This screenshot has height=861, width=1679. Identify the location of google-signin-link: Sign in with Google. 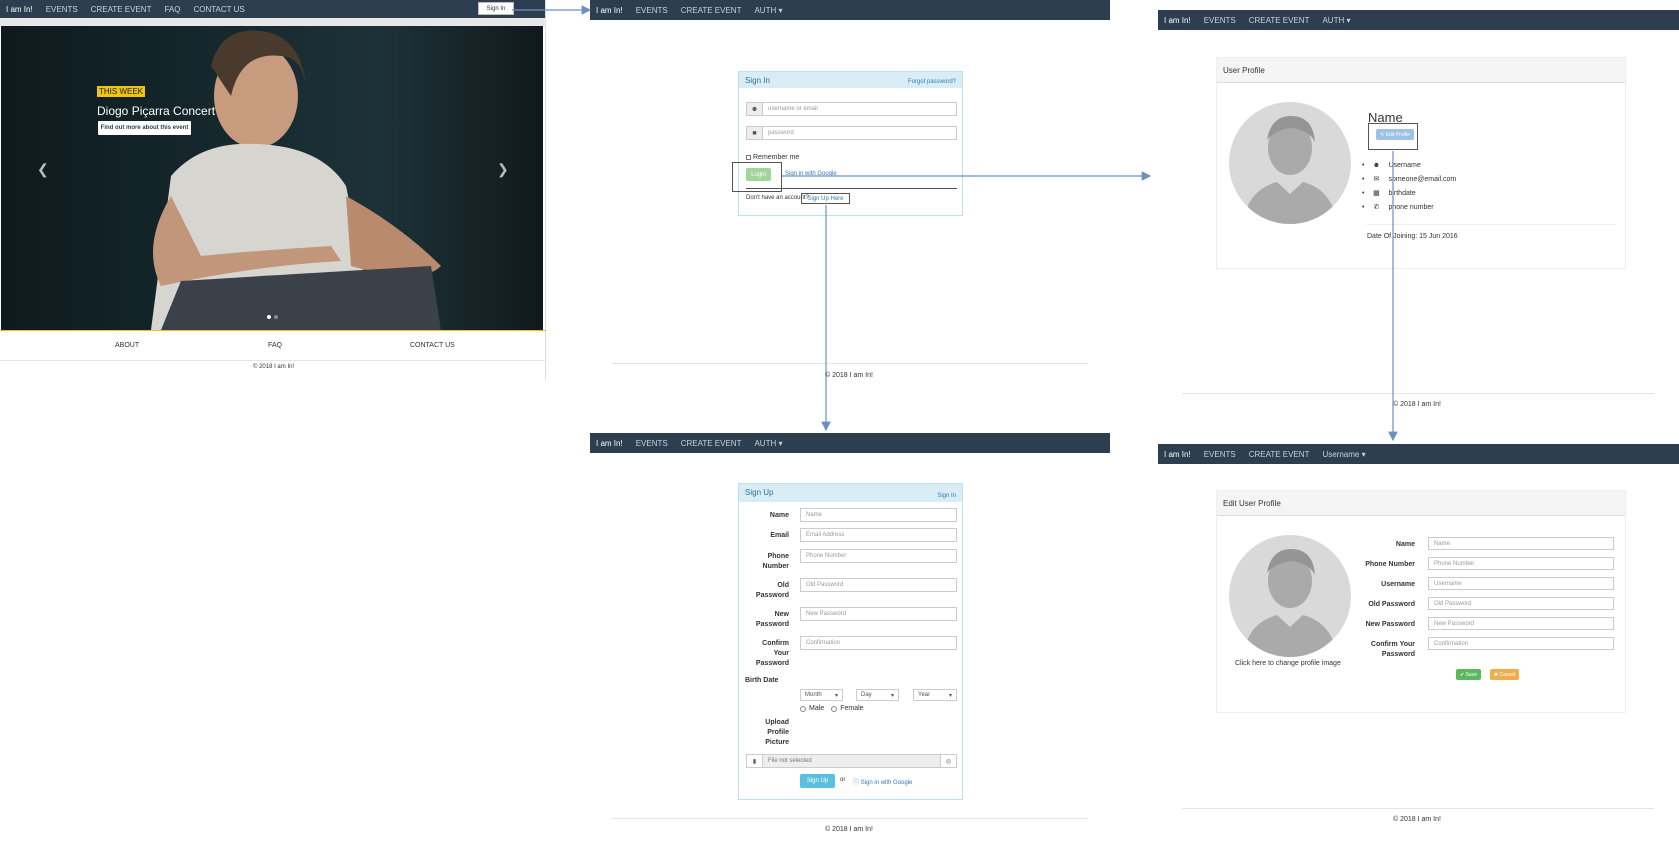
(811, 174).